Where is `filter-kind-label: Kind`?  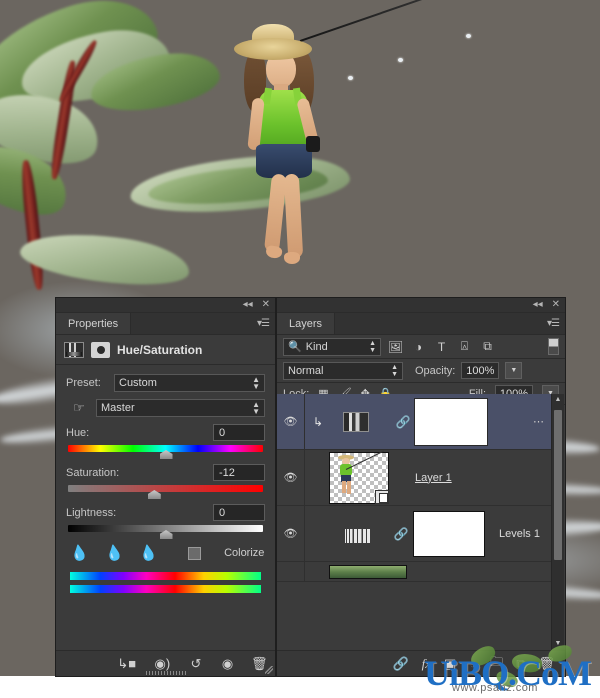 filter-kind-label: Kind is located at coordinates (316, 346).